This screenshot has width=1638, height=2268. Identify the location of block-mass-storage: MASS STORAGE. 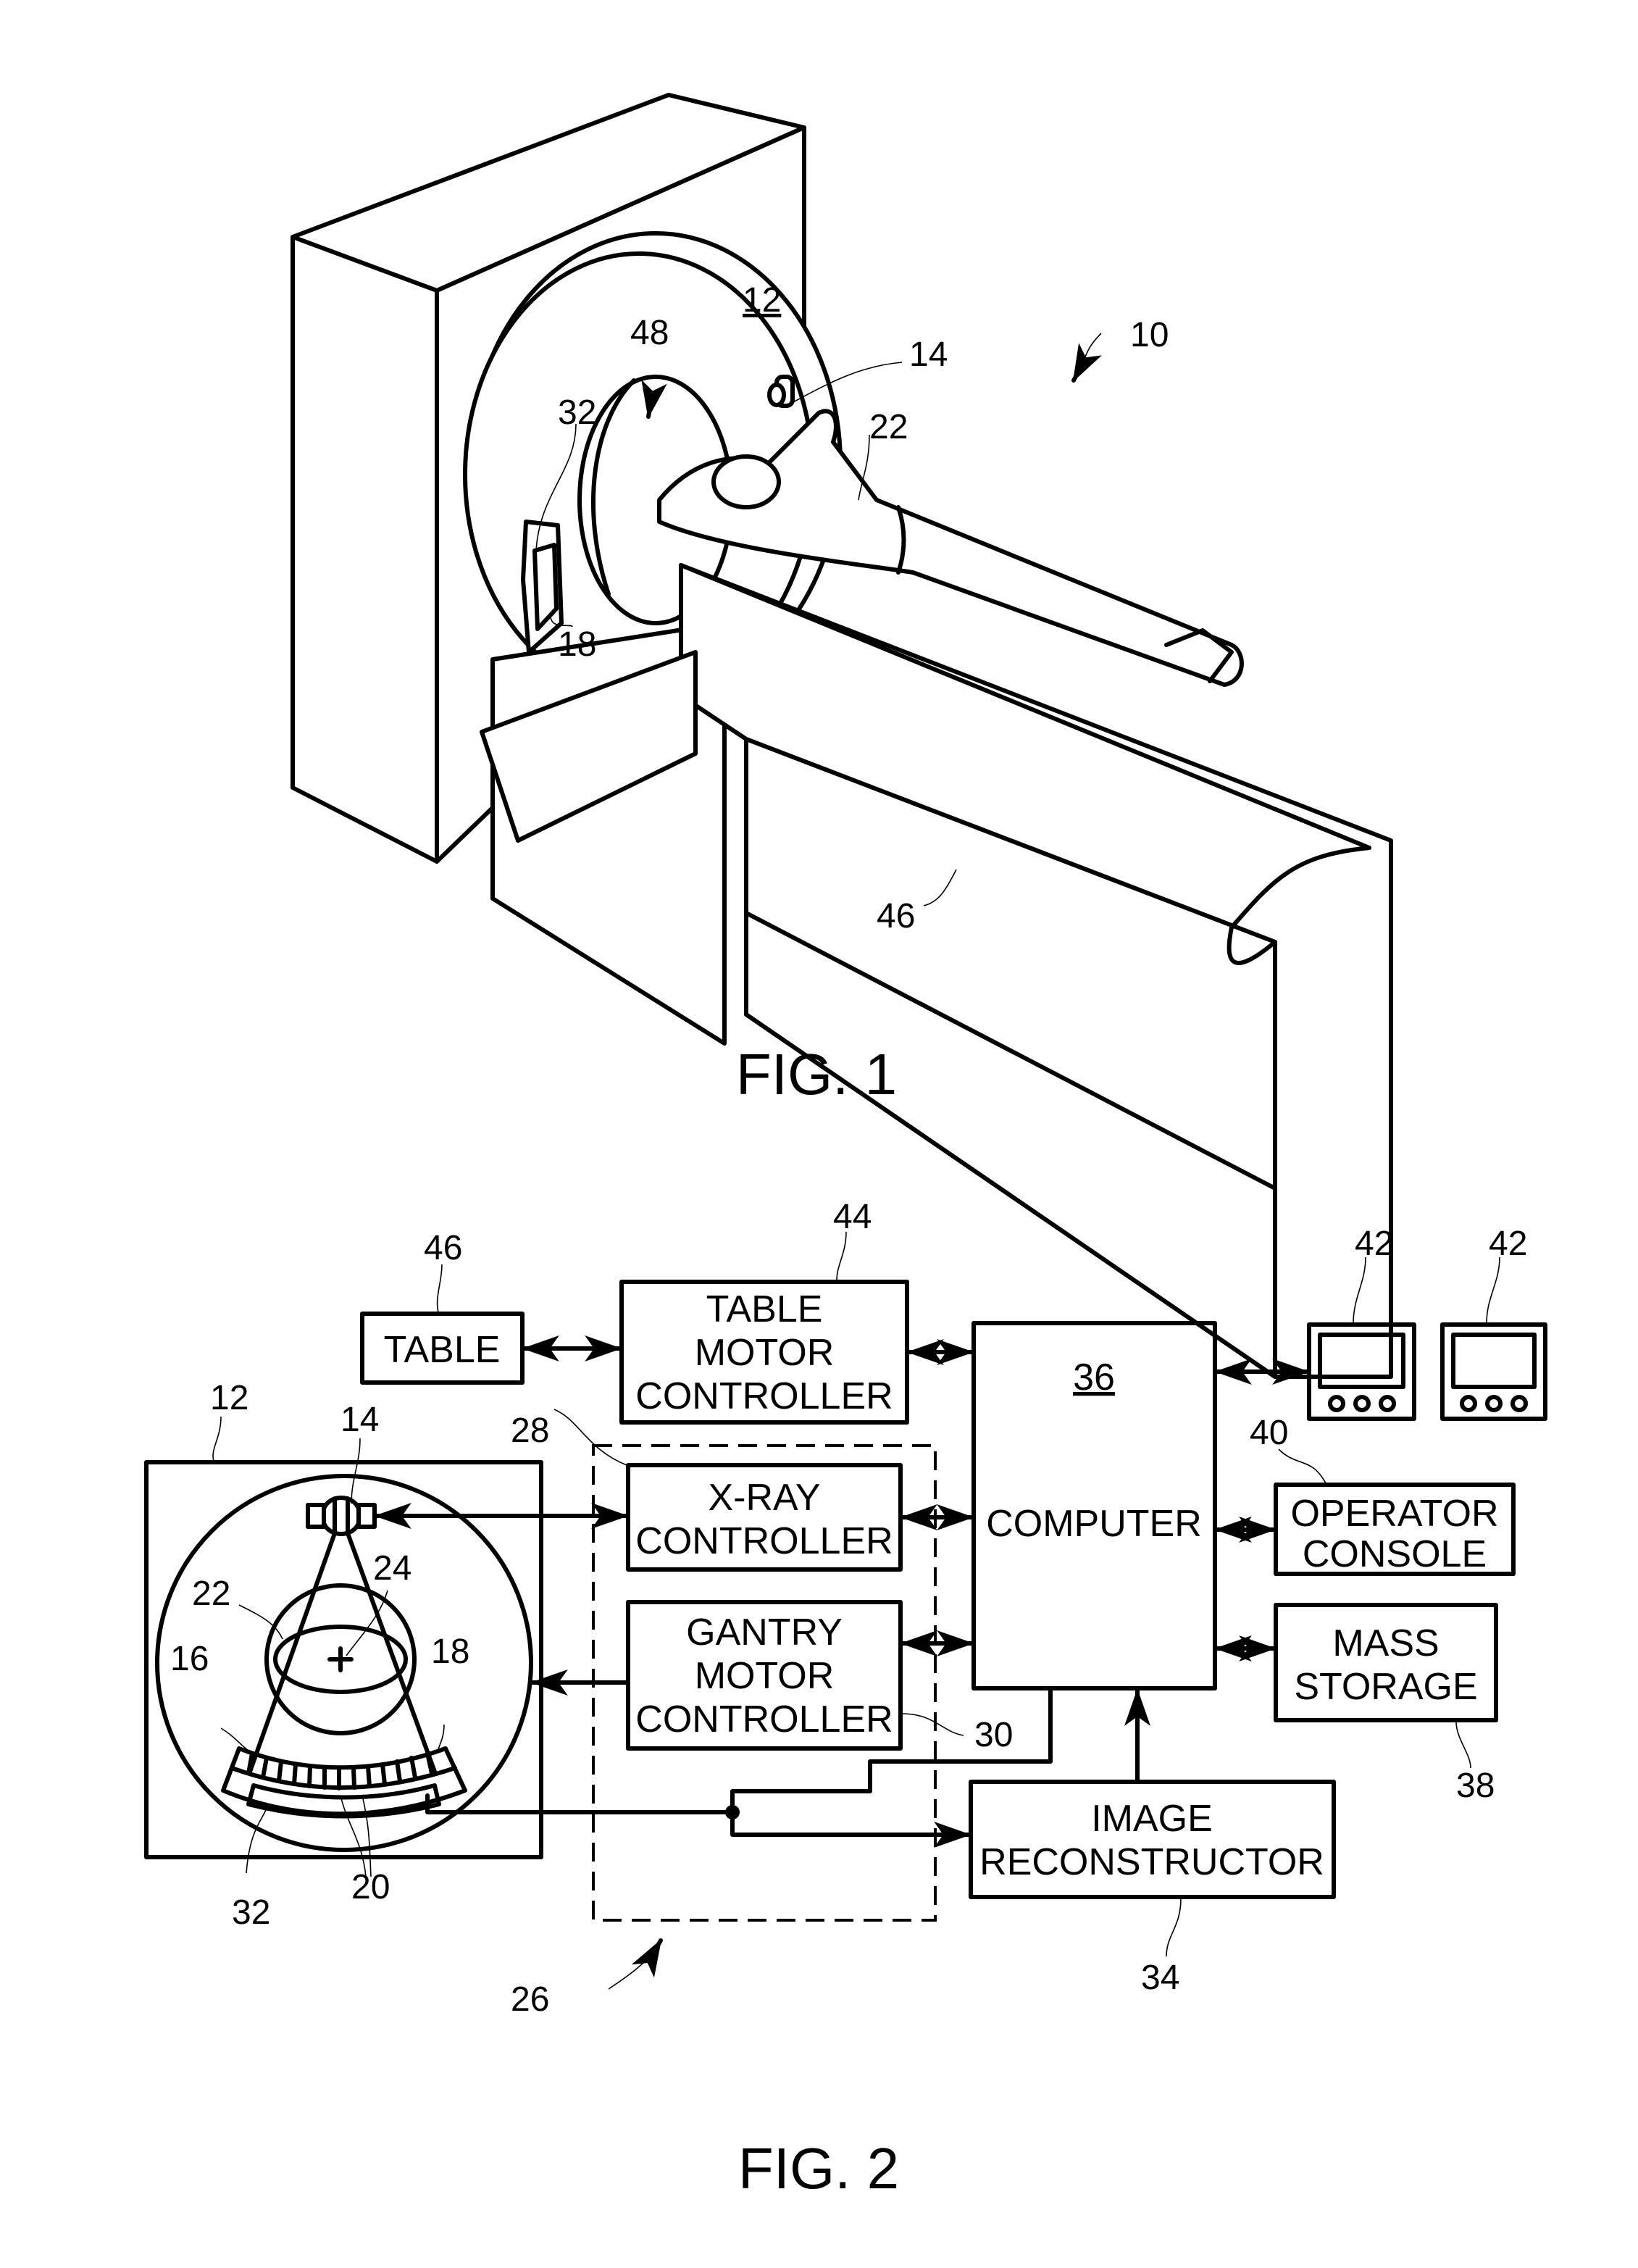
(1386, 1662).